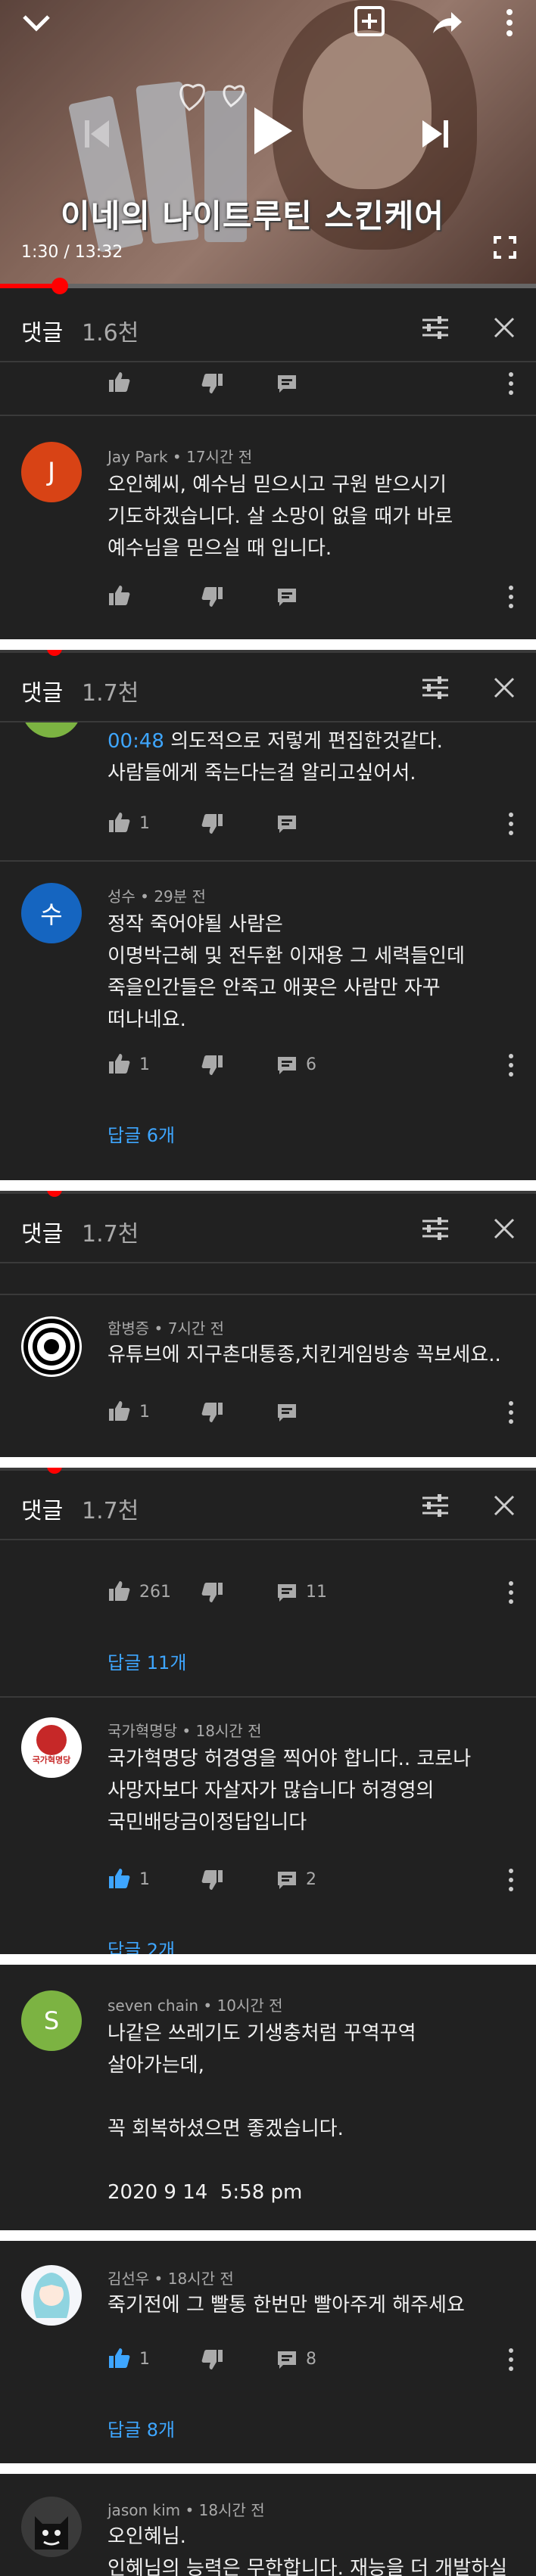 The height and width of the screenshot is (2576, 536). What do you see at coordinates (72, 252) in the screenshot?
I see `video-time: 1:30 / 13:32` at bounding box center [72, 252].